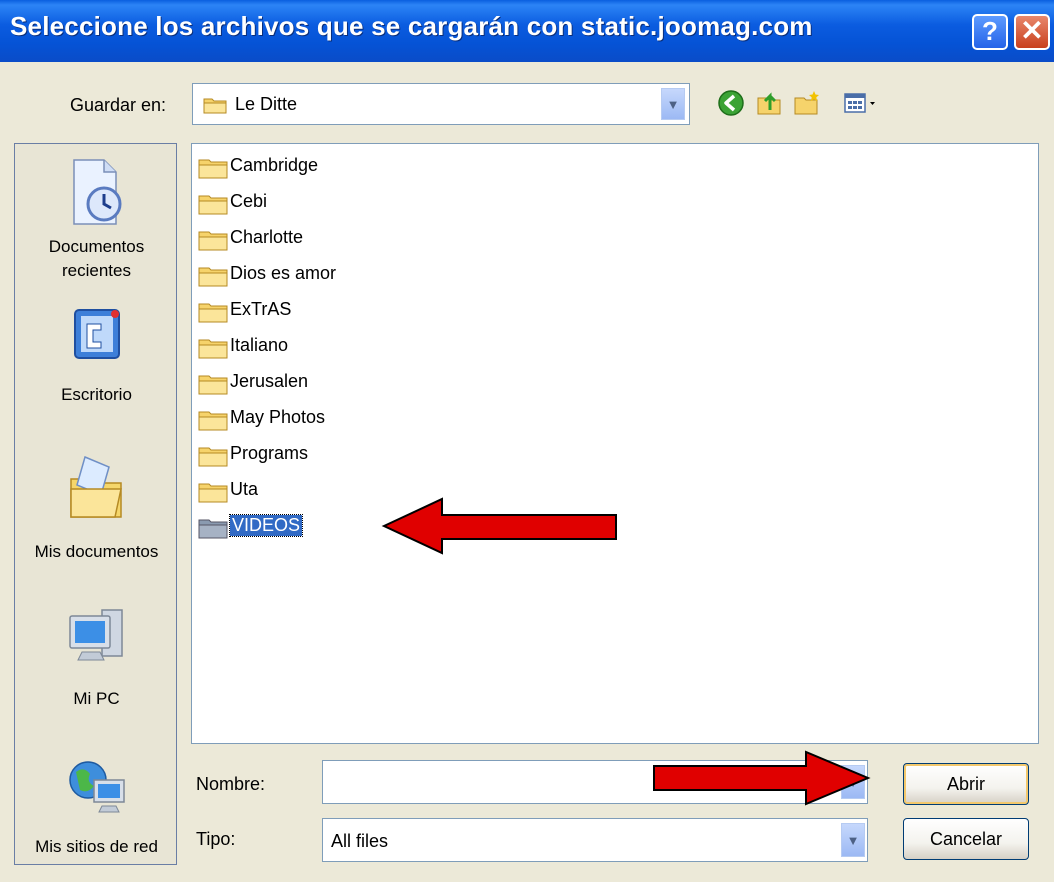  I want to click on open-button: Abrir, so click(966, 784).